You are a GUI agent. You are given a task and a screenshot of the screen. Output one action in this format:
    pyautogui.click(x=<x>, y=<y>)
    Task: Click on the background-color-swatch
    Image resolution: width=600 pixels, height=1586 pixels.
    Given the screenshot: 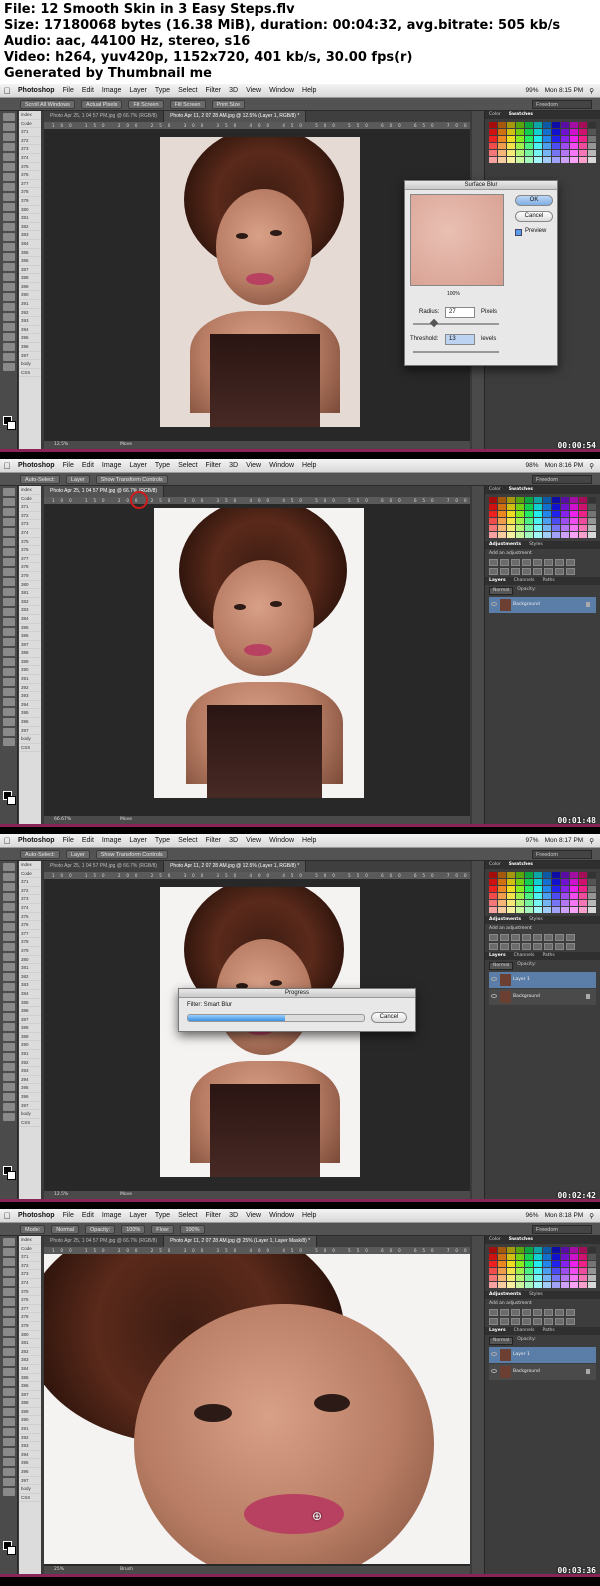 What is the action you would take?
    pyautogui.click(x=11, y=1550)
    